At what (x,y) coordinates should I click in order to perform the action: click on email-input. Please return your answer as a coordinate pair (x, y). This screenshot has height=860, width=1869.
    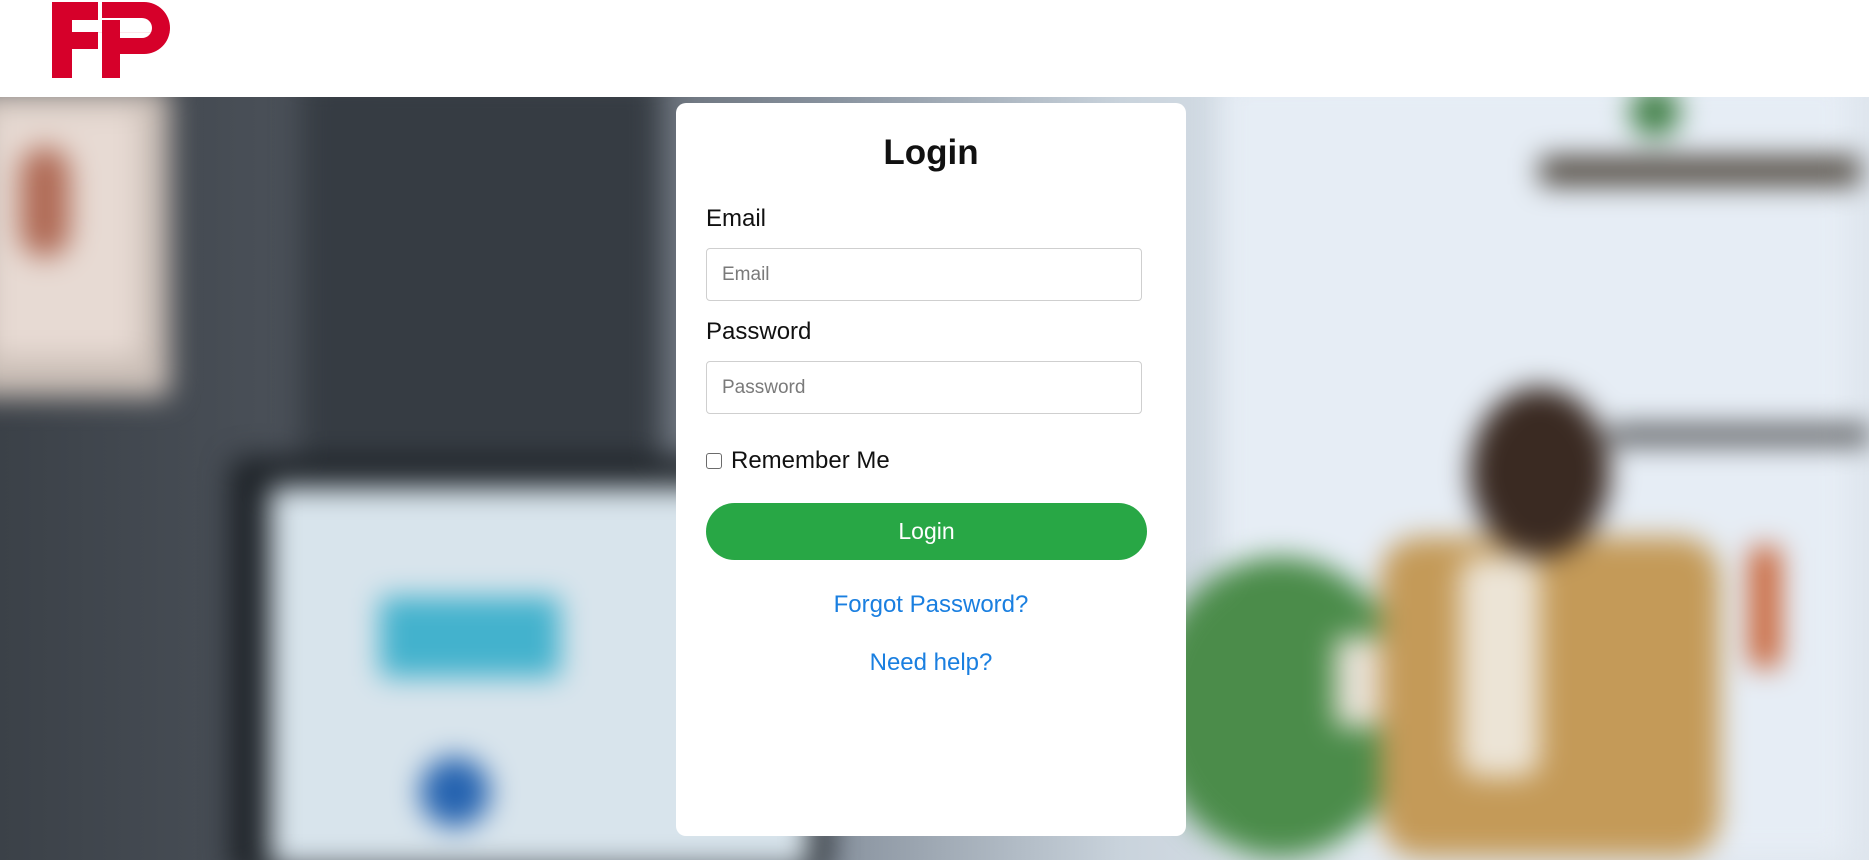
    Looking at the image, I should click on (924, 274).